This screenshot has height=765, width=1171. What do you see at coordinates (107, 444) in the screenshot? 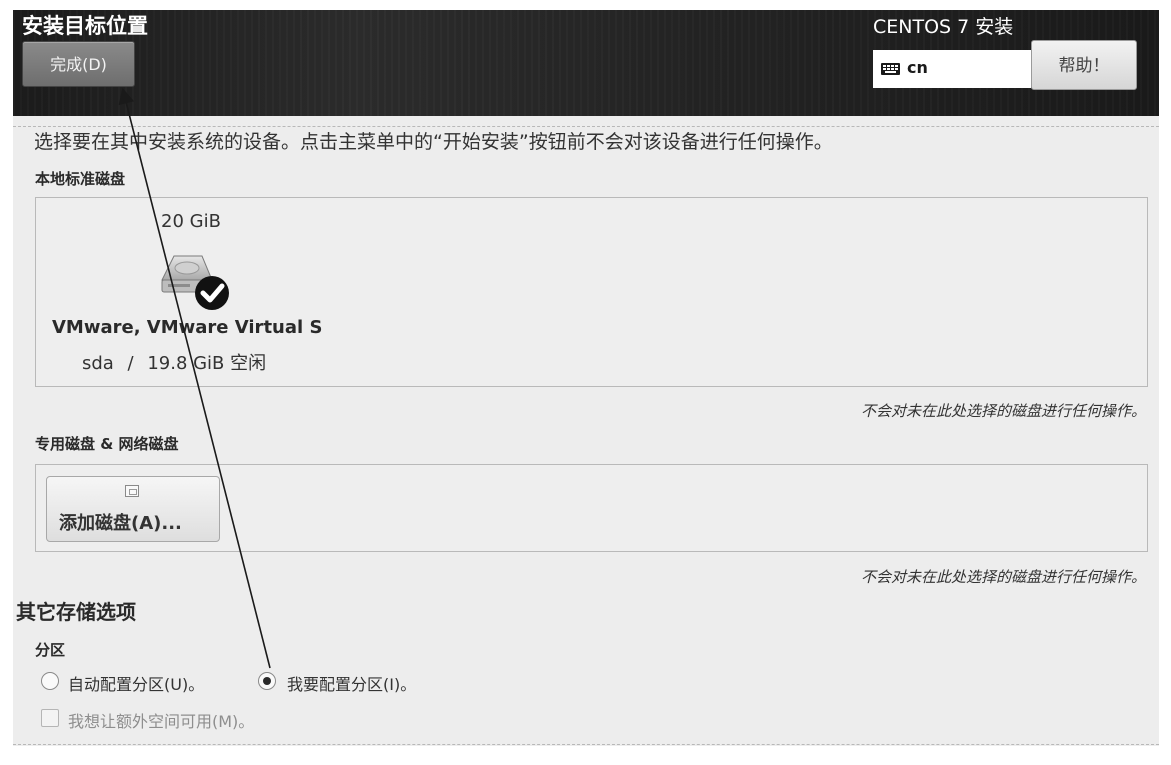
I see `specialized-disks-heading: 专用磁盘 & 网络磁盘` at bounding box center [107, 444].